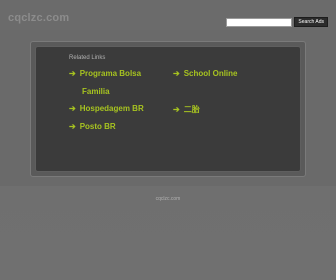 The width and height of the screenshot is (336, 280). I want to click on related-link-school-online: ➔ School Online, so click(205, 73).